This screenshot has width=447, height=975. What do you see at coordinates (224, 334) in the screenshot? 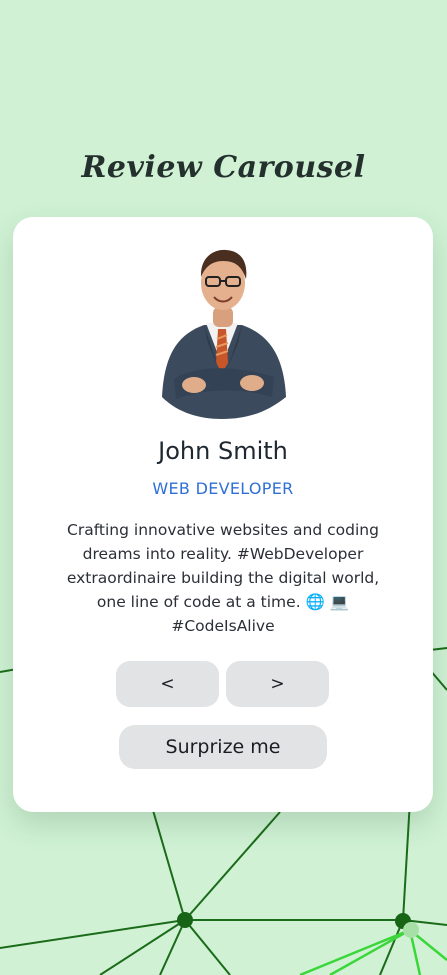
I see `avatar` at bounding box center [224, 334].